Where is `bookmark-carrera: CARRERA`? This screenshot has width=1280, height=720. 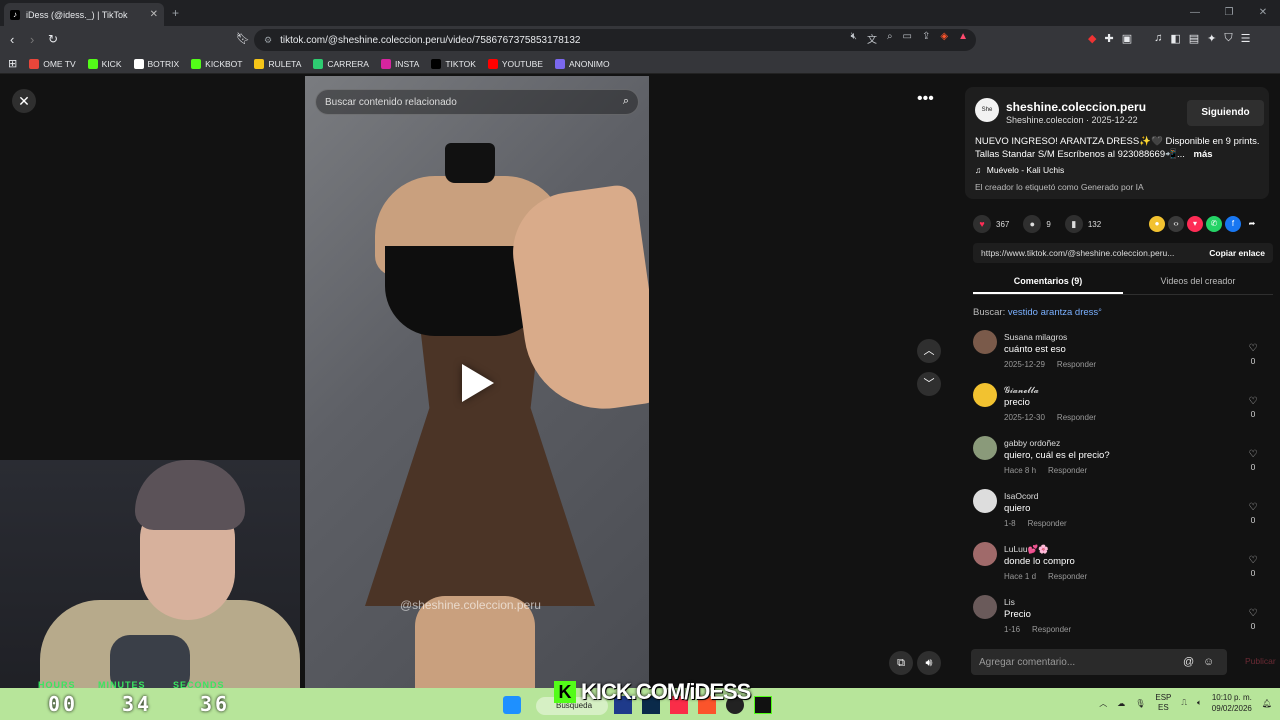
bookmark-carrera: CARRERA is located at coordinates (341, 63).